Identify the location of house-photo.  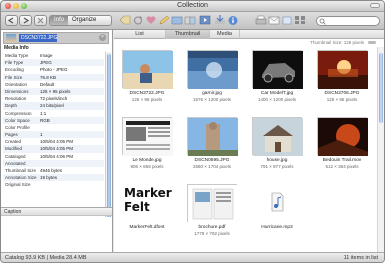
(277, 136).